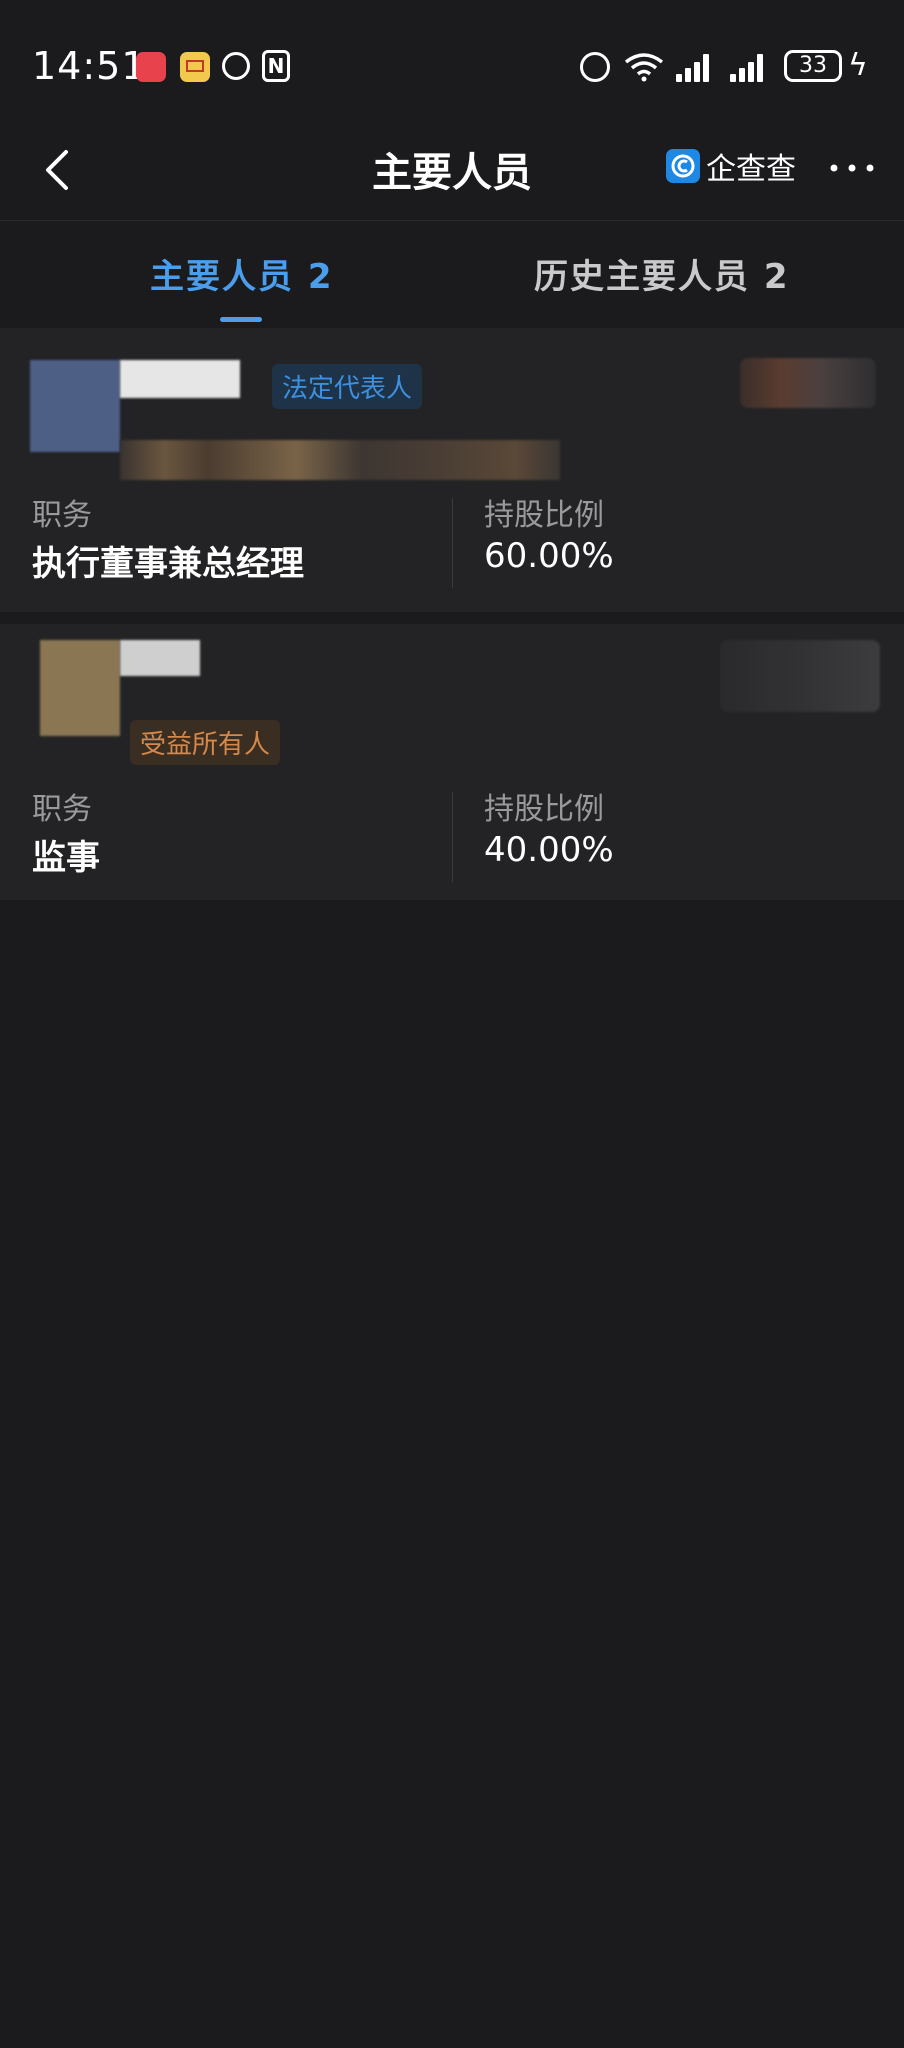  Describe the element at coordinates (242, 273) in the screenshot. I see `tab-key-personnel: 主要人员 2` at that location.